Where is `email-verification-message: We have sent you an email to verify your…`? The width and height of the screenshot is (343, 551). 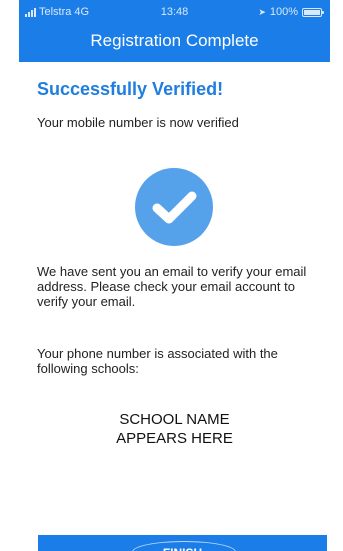
email-verification-message: We have sent you an email to verify your… is located at coordinates (172, 286).